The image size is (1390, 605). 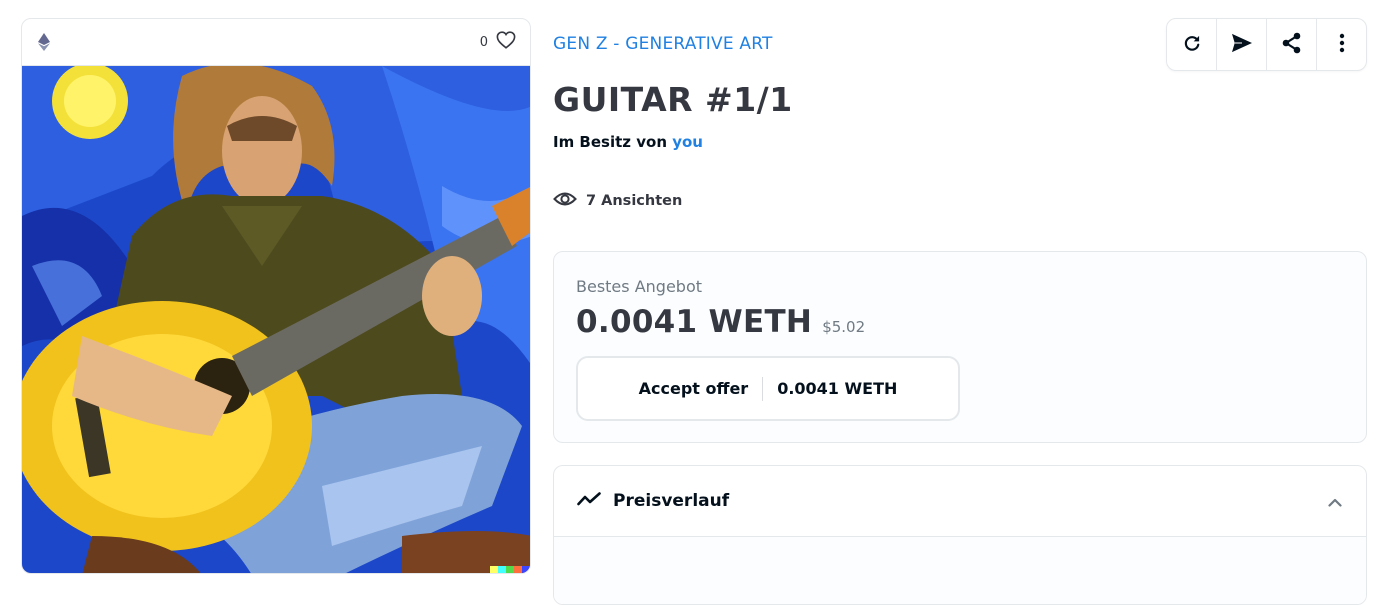 I want to click on accept-offer-label: Accept offer, so click(x=693, y=388).